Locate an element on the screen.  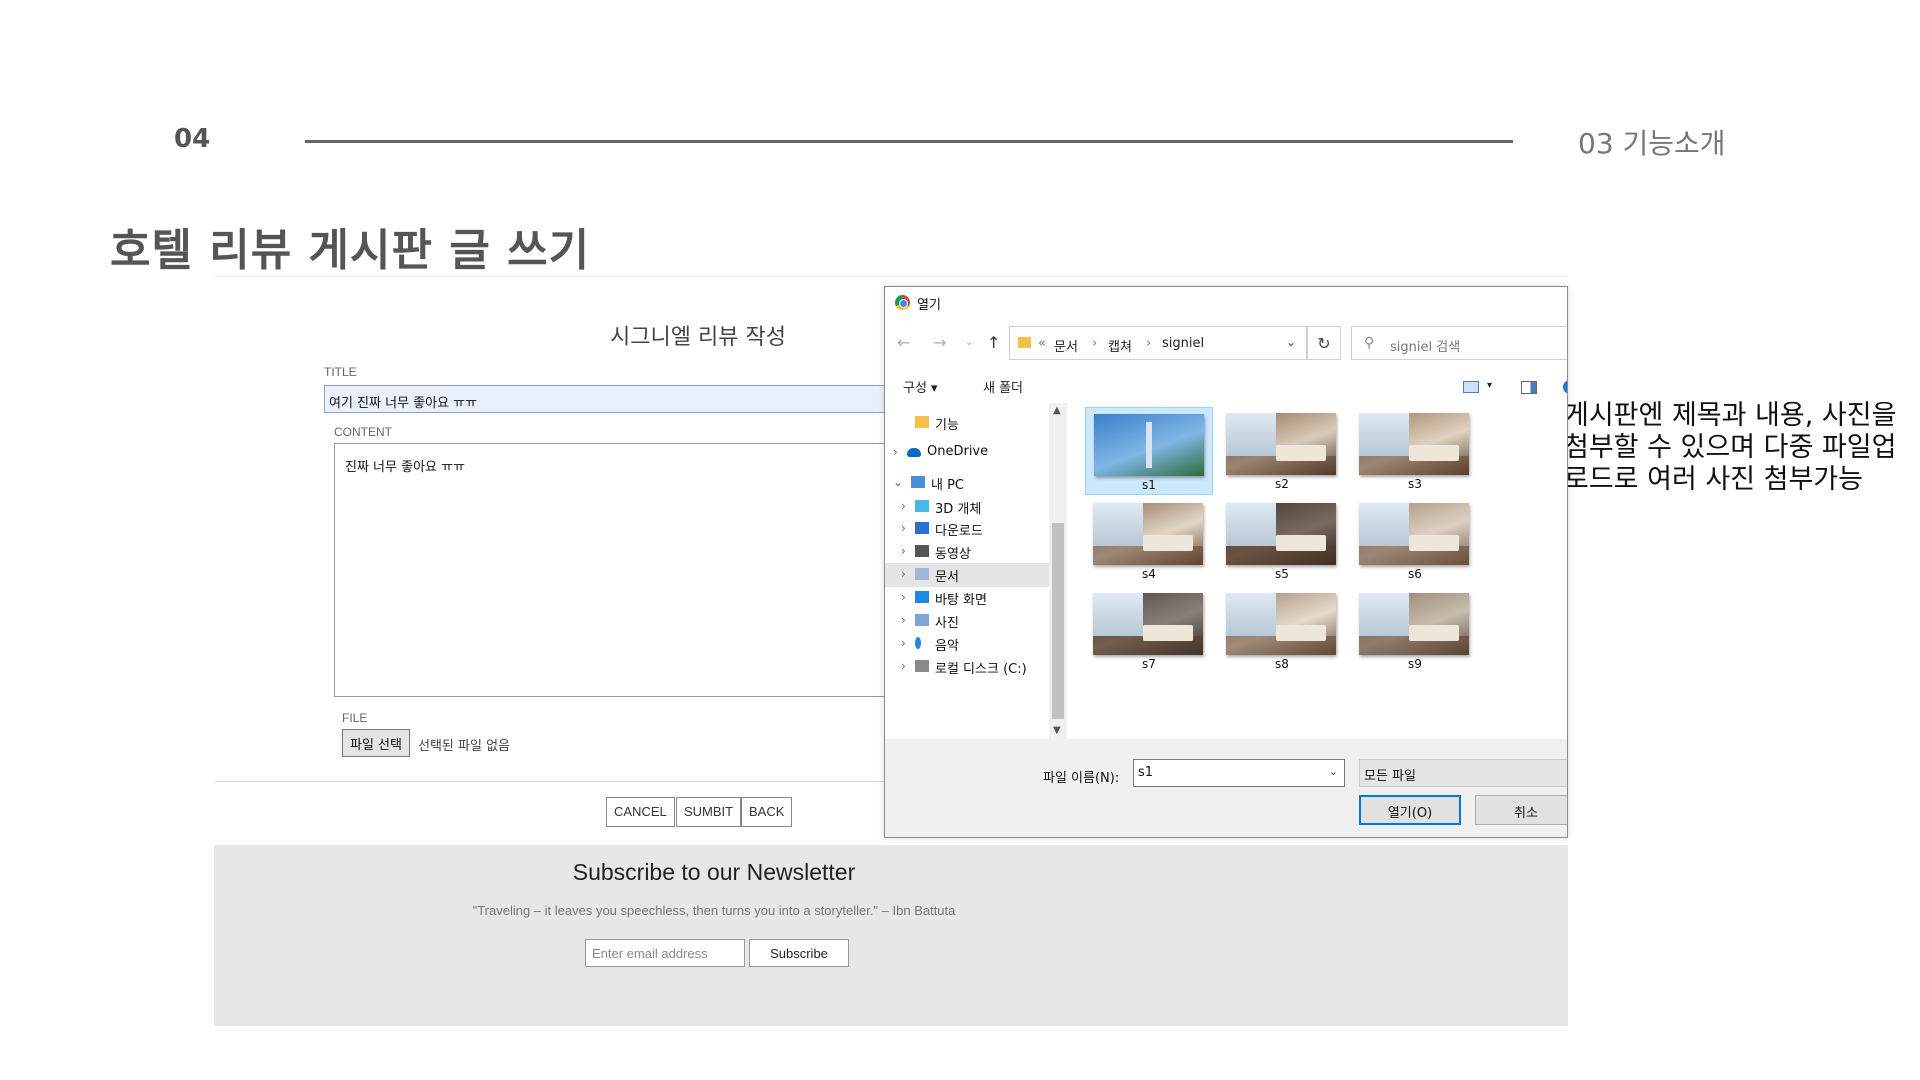
help-icon is located at coordinates (1565, 387).